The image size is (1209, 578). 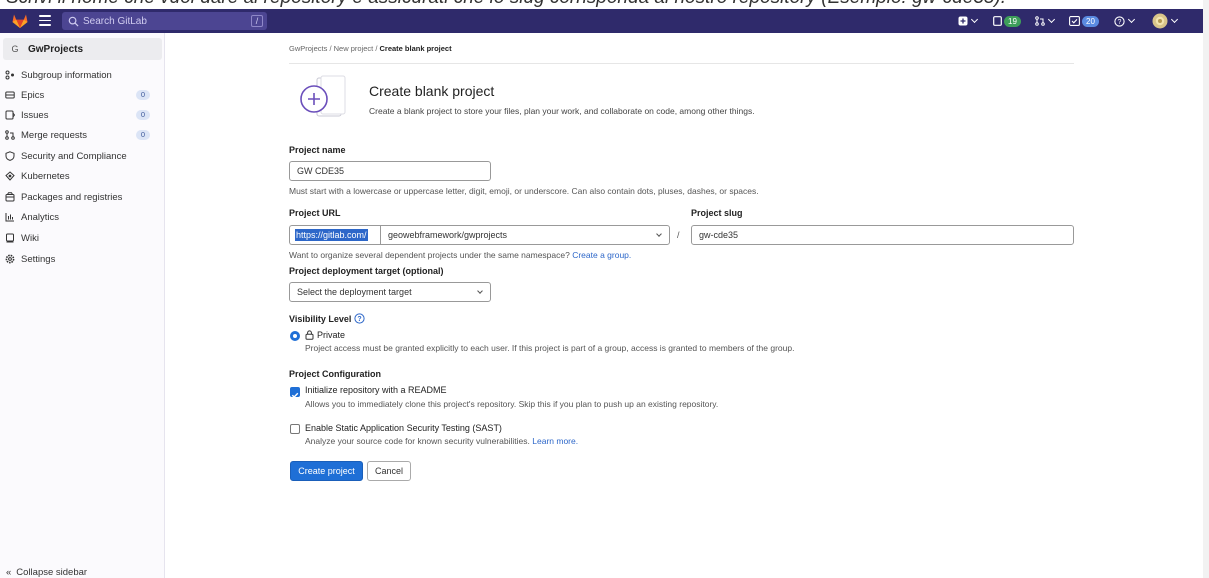 What do you see at coordinates (295, 429) in the screenshot?
I see `sast-checkbox` at bounding box center [295, 429].